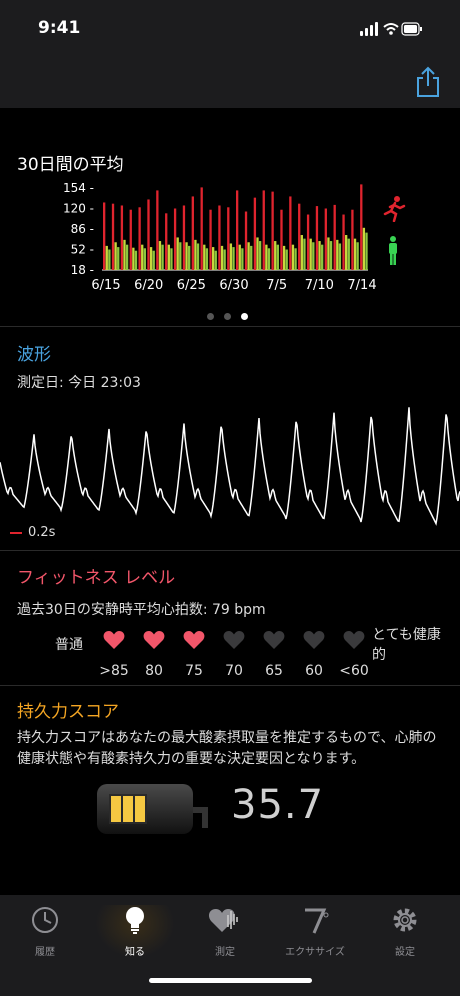 The image size is (460, 996). I want to click on y-tick-label: 120 -, so click(78, 209).